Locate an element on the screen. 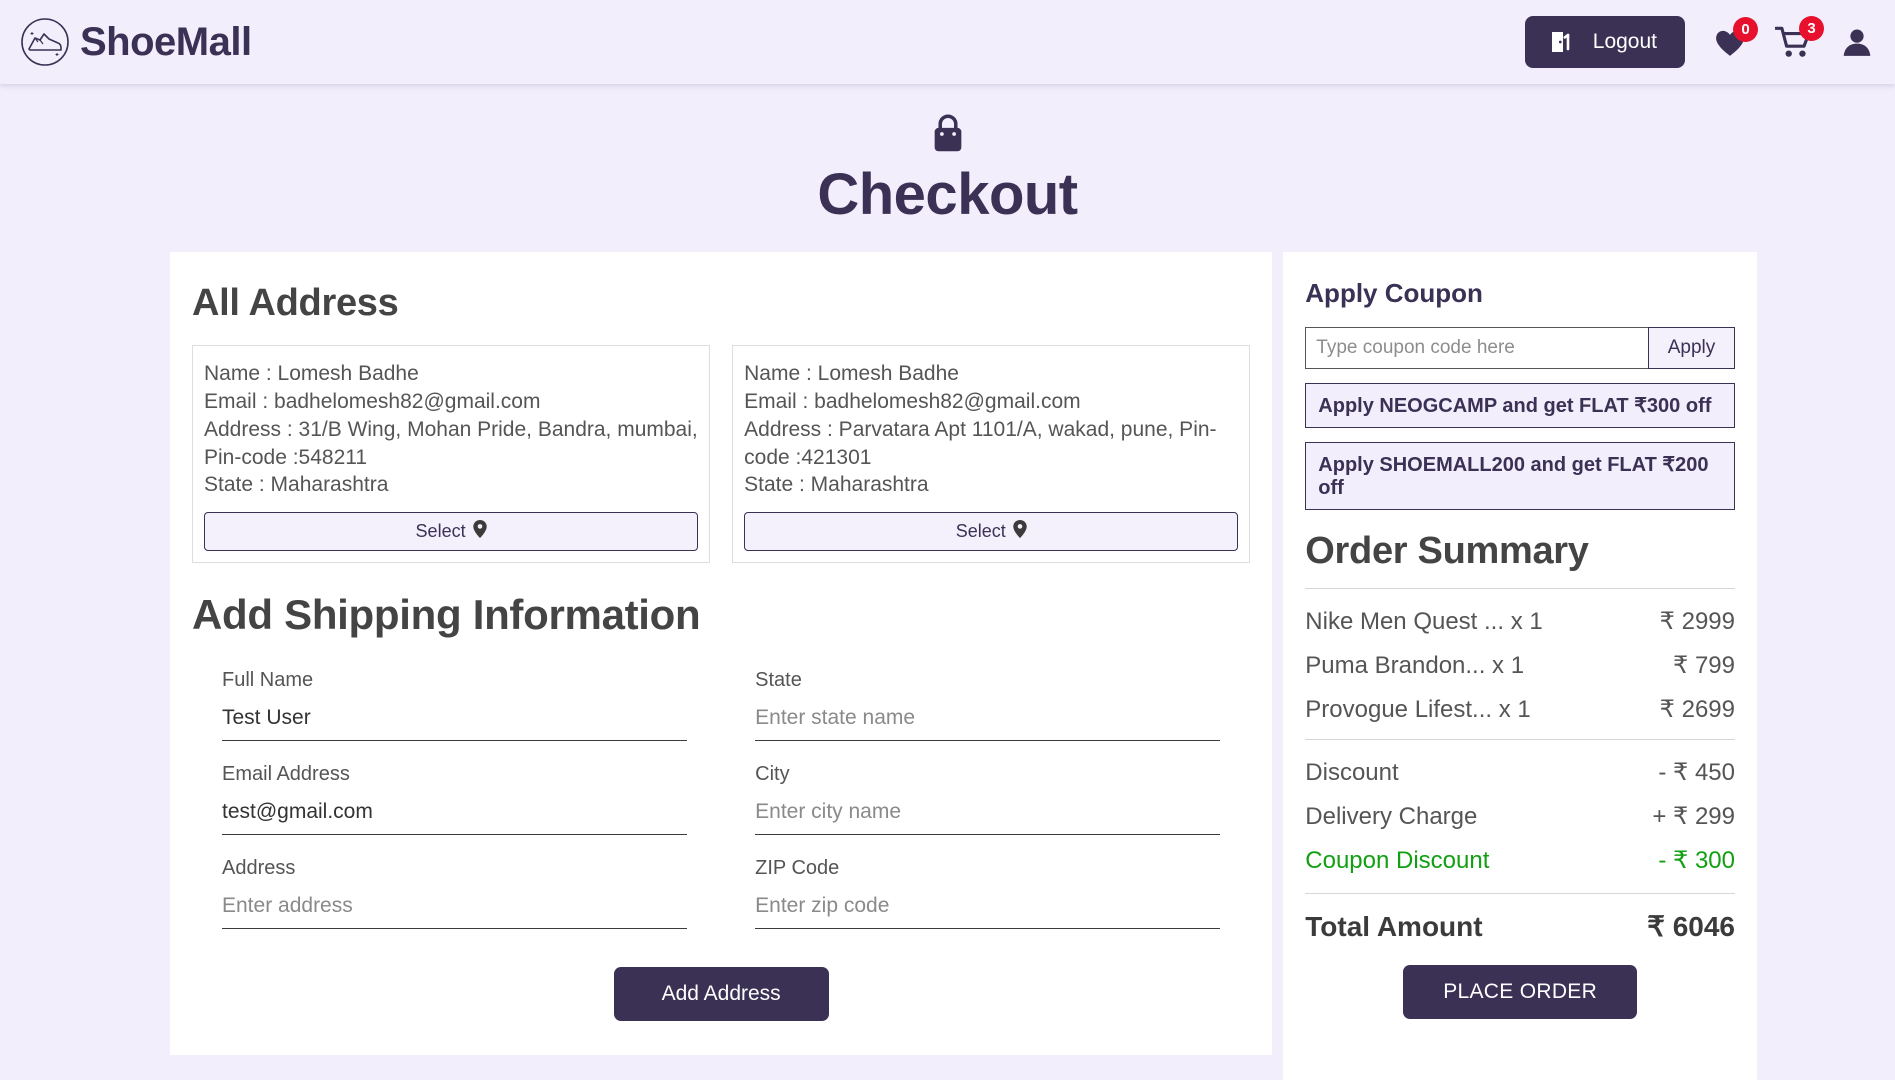  cart-button: 3 is located at coordinates (1799, 37).